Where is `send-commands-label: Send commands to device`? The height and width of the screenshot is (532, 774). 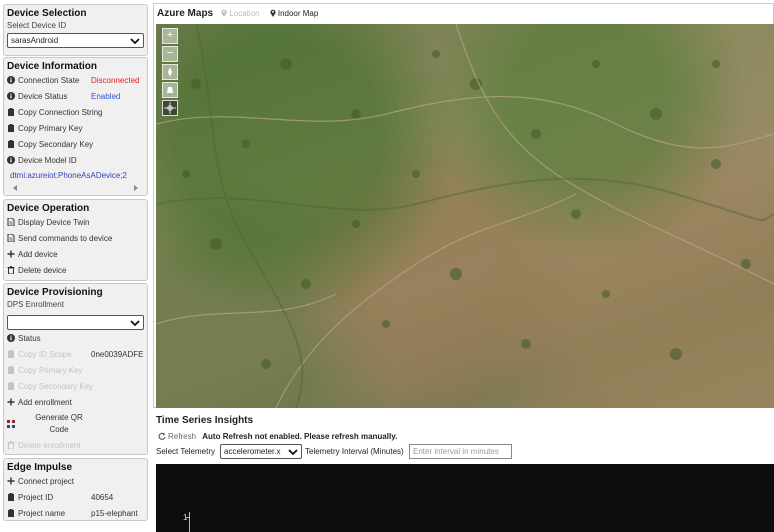 send-commands-label: Send commands to device is located at coordinates (65, 238).